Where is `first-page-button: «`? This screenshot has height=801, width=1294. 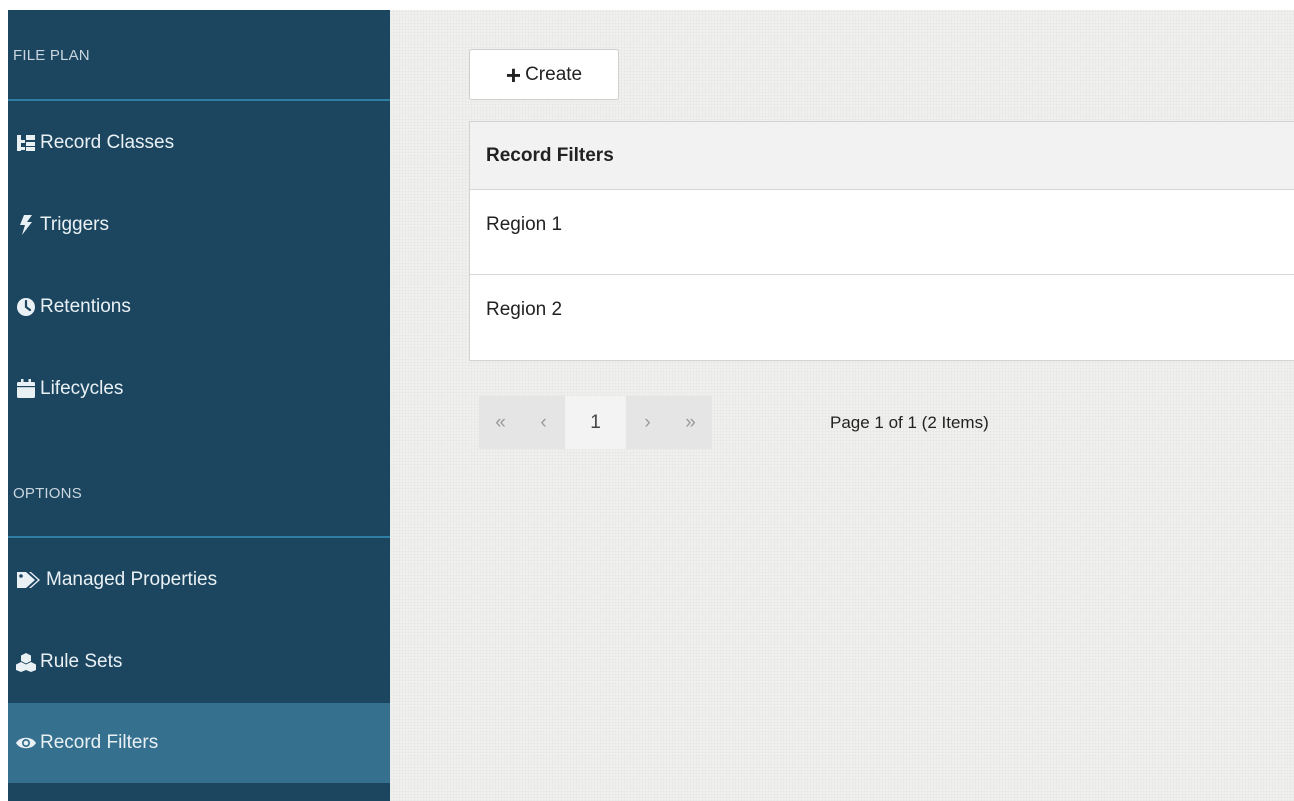
first-page-button: « is located at coordinates (500, 422).